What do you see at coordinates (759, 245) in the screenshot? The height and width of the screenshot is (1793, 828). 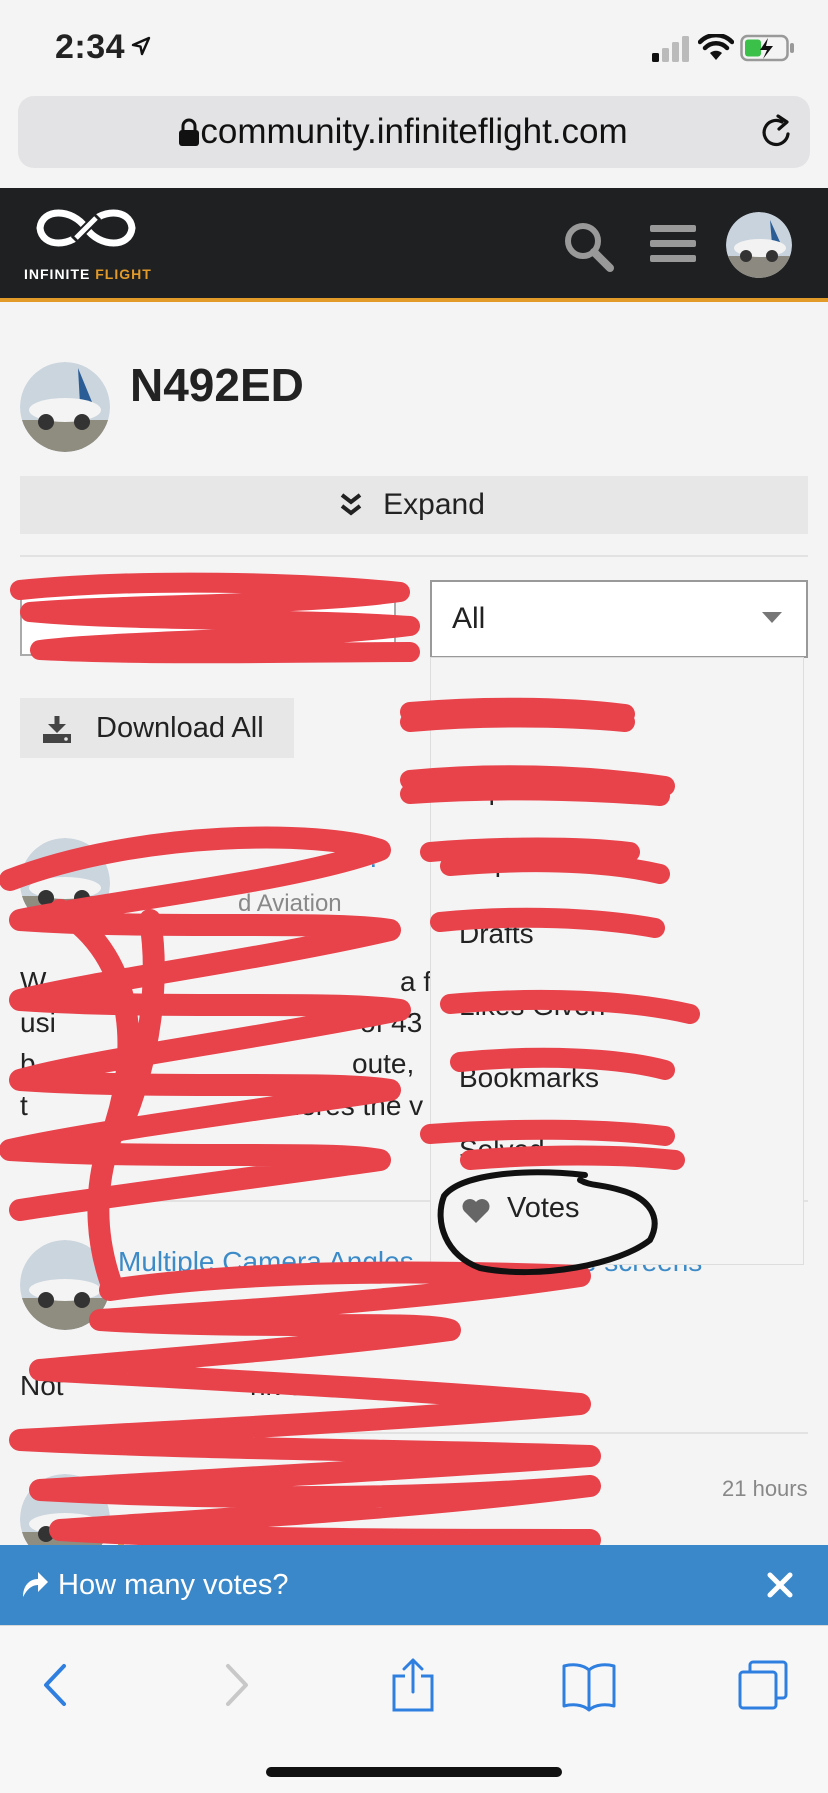 I see `user-avatar` at bounding box center [759, 245].